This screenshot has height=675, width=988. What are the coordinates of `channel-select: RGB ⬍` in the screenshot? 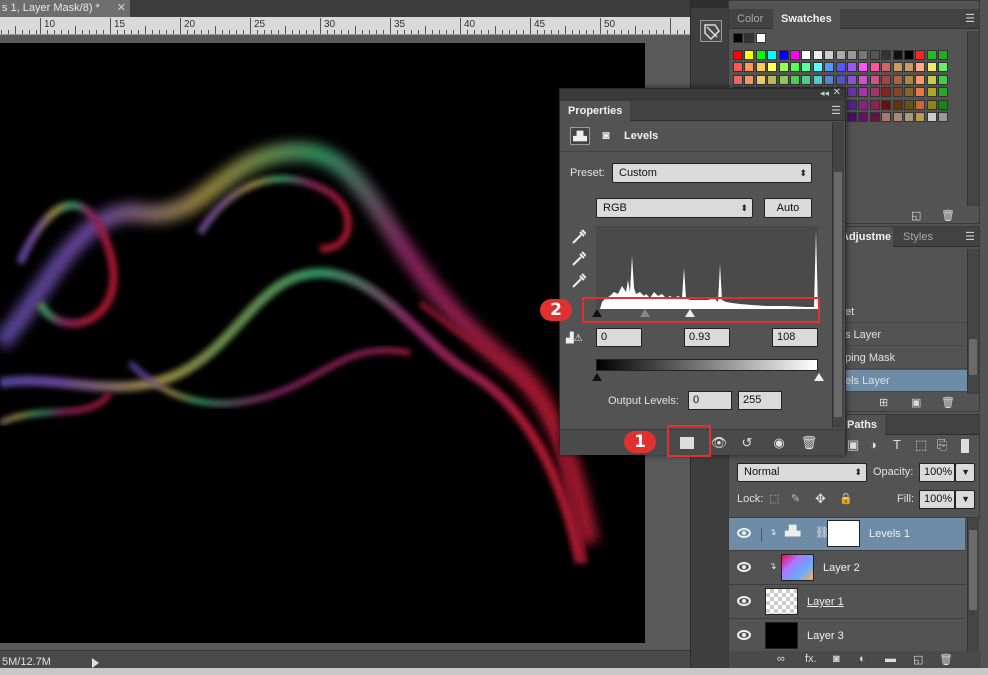 It's located at (674, 208).